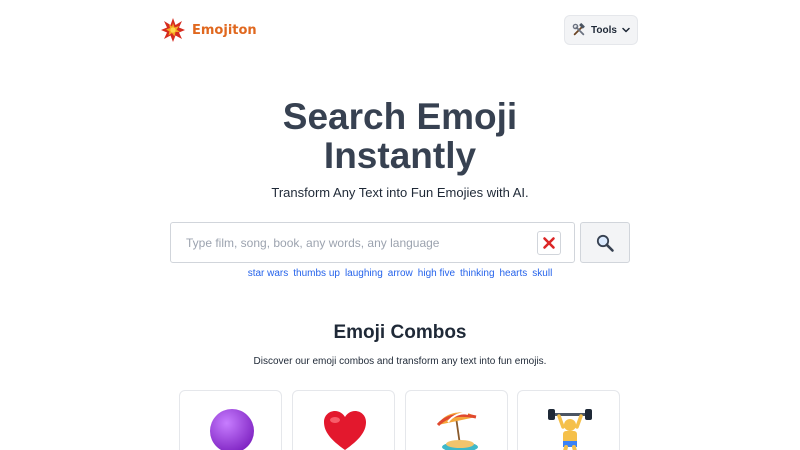 The image size is (800, 450). What do you see at coordinates (514, 273) in the screenshot?
I see `suggestion-link: hearts` at bounding box center [514, 273].